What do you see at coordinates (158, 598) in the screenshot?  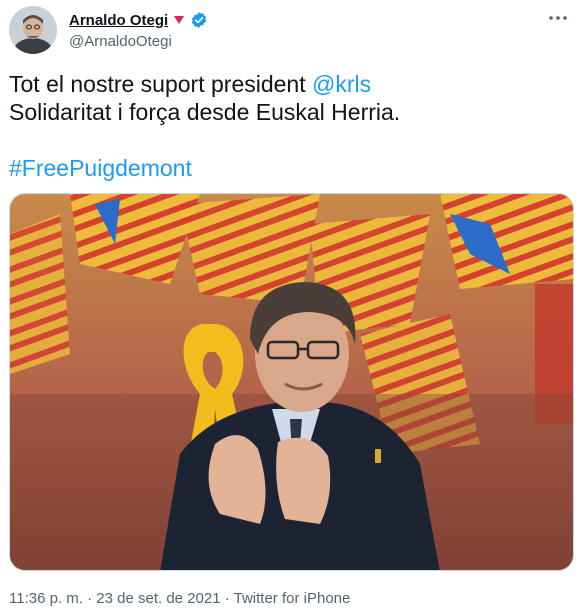 I see `tweet-date: 23 de set. de 2021` at bounding box center [158, 598].